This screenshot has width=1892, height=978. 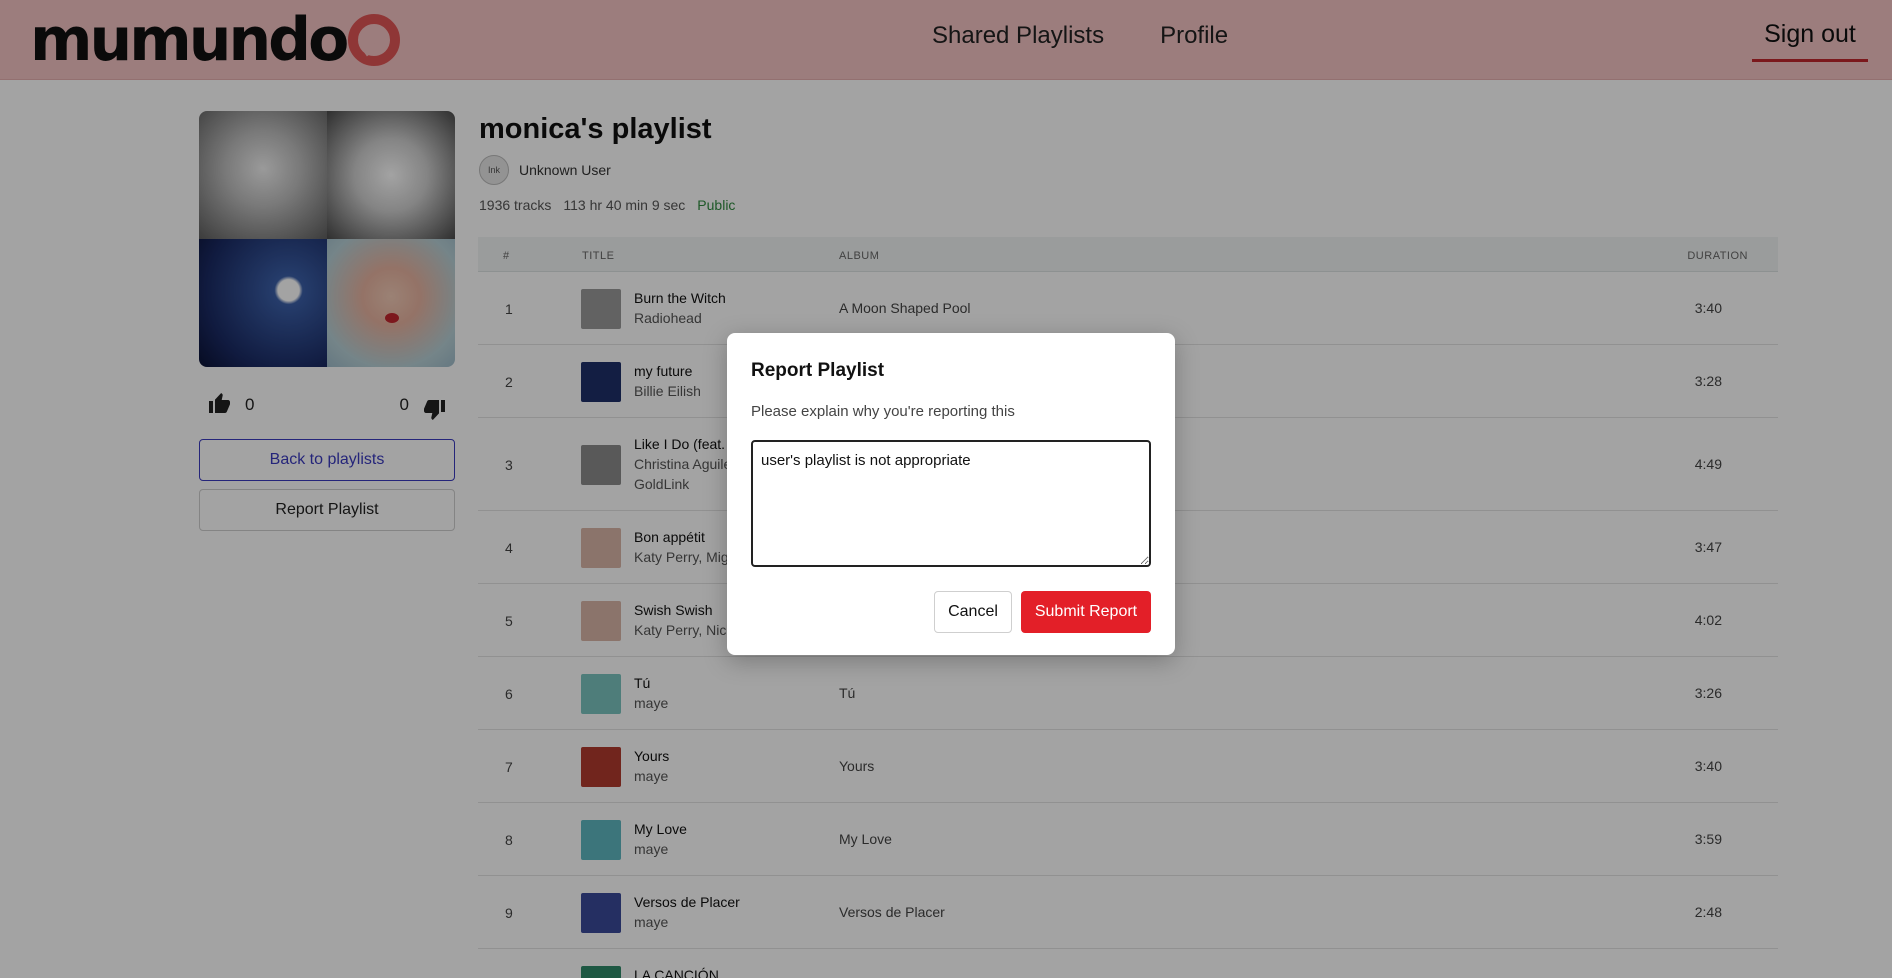 What do you see at coordinates (818, 370) in the screenshot?
I see `modal-title: Report Playlist` at bounding box center [818, 370].